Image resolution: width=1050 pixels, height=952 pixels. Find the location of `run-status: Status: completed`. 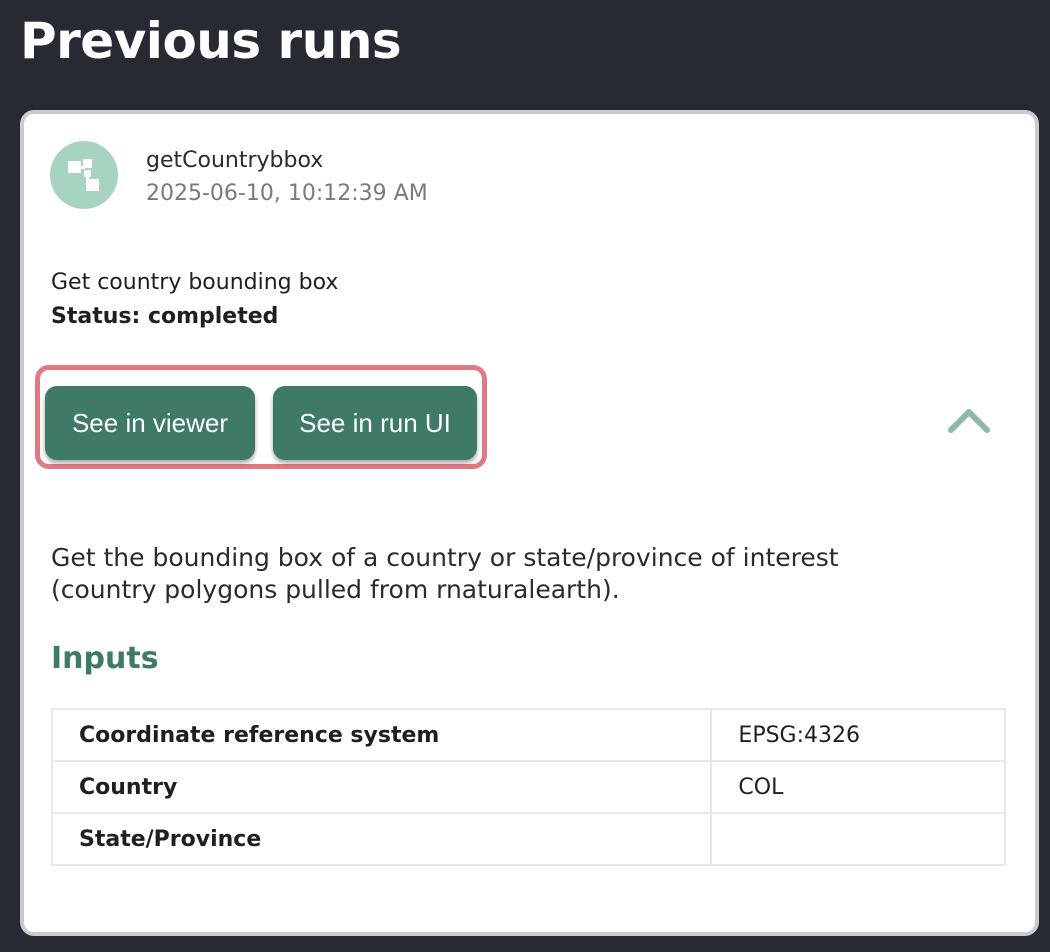

run-status: Status: completed is located at coordinates (165, 316).